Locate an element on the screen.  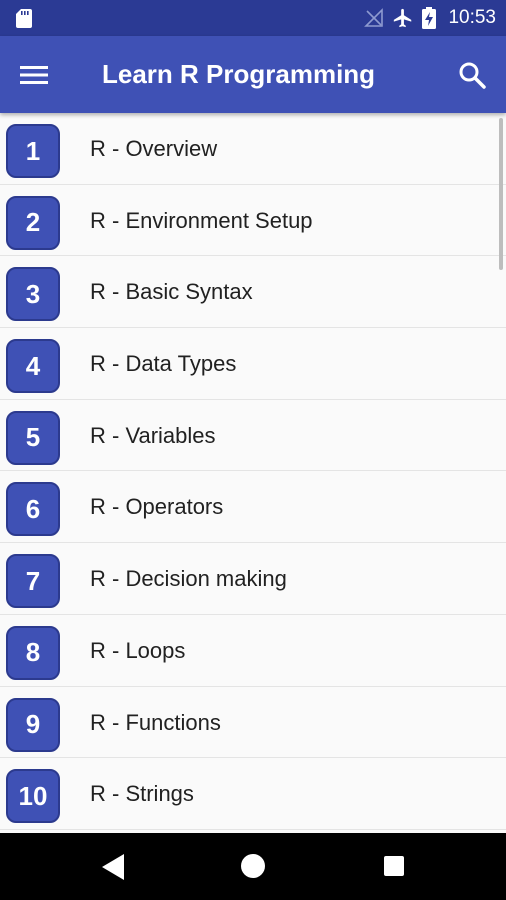
topic-number-badge: 8 is located at coordinates (33, 652).